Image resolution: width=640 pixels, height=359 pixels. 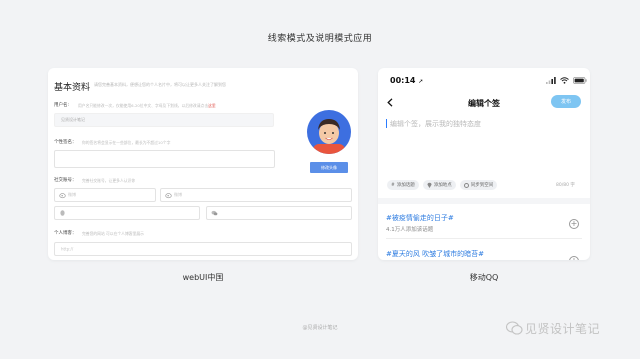 What do you see at coordinates (563, 329) in the screenshot?
I see `watermark-text: 见贤设计笔记` at bounding box center [563, 329].